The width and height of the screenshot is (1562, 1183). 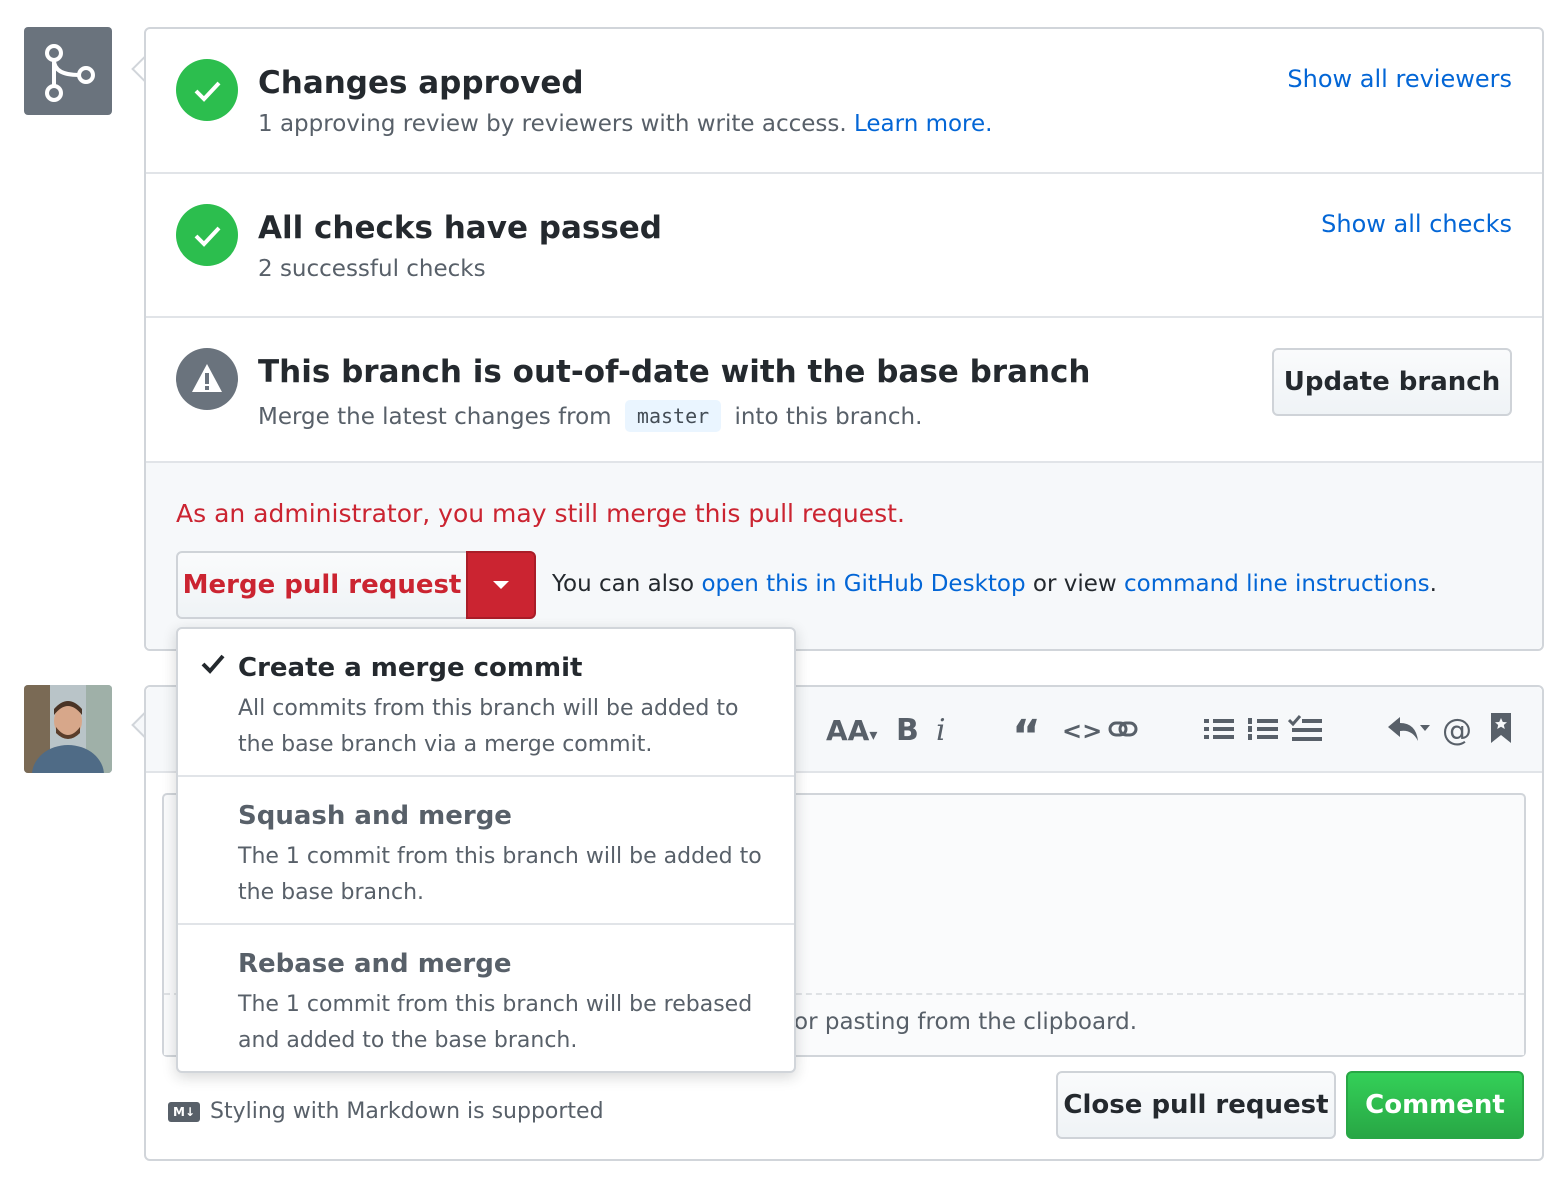 What do you see at coordinates (1277, 584) in the screenshot?
I see `command-line-instructions-link: command line instructions` at bounding box center [1277, 584].